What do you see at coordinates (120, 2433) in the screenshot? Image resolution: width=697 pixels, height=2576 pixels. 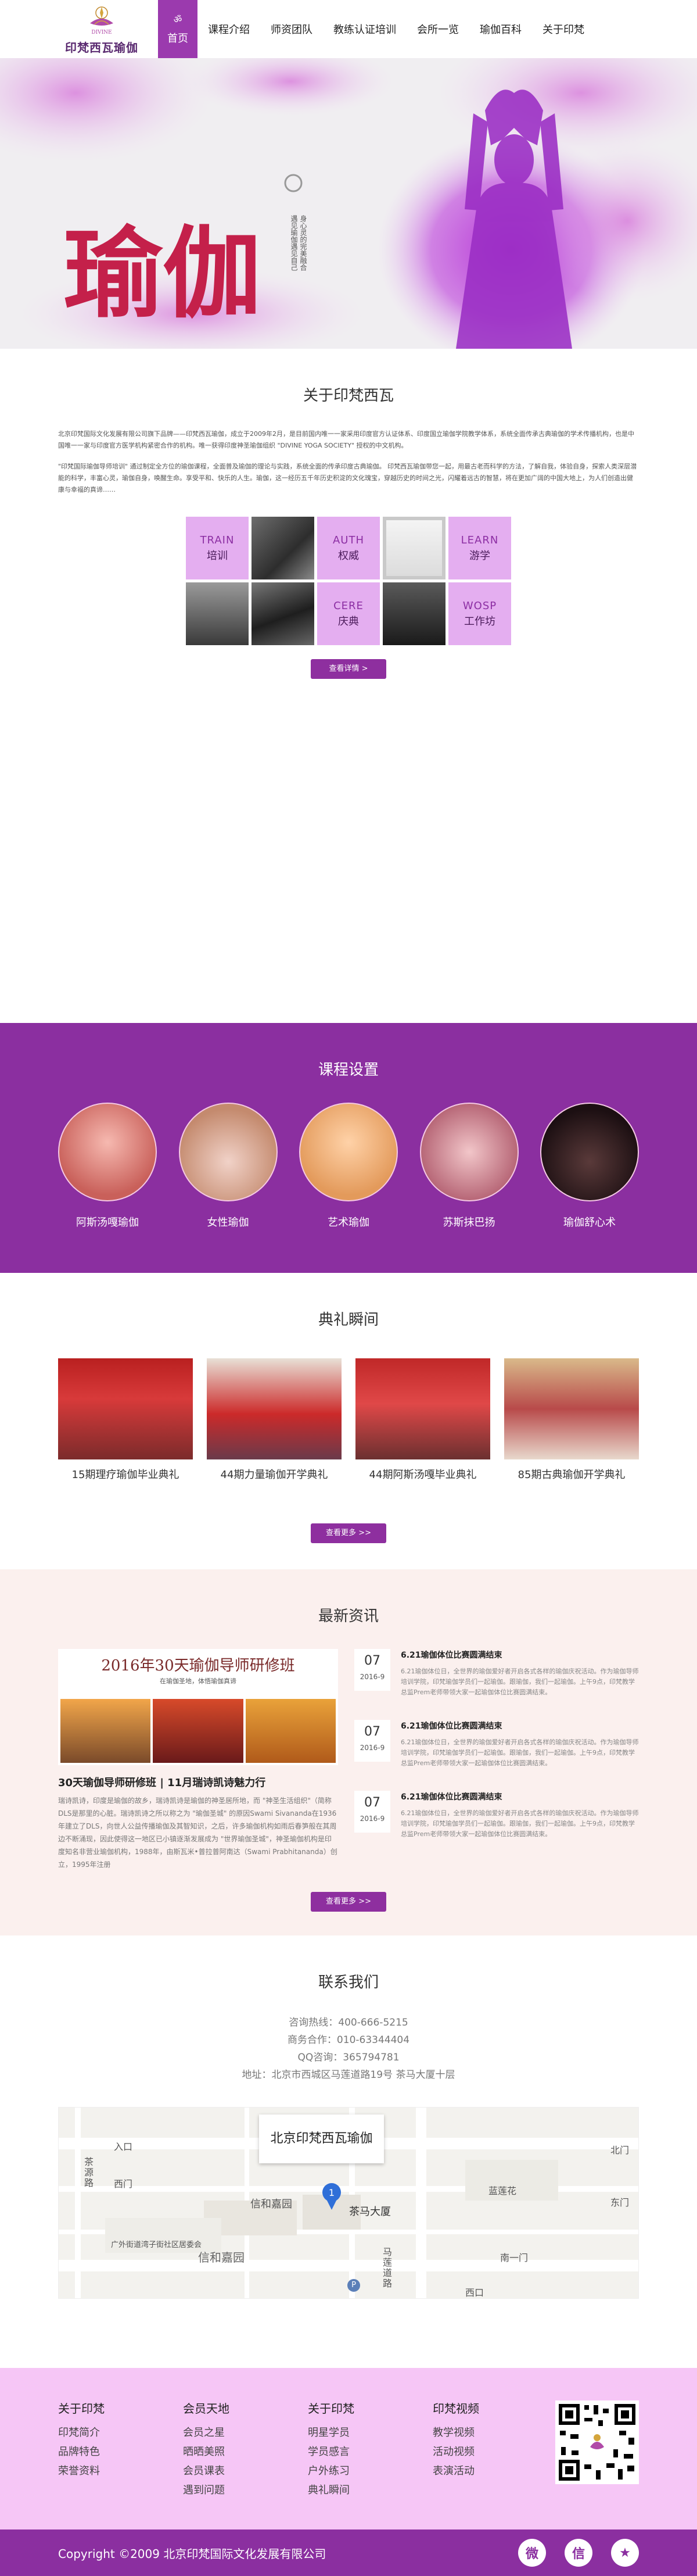 I see `footer-link: 印梵简介` at bounding box center [120, 2433].